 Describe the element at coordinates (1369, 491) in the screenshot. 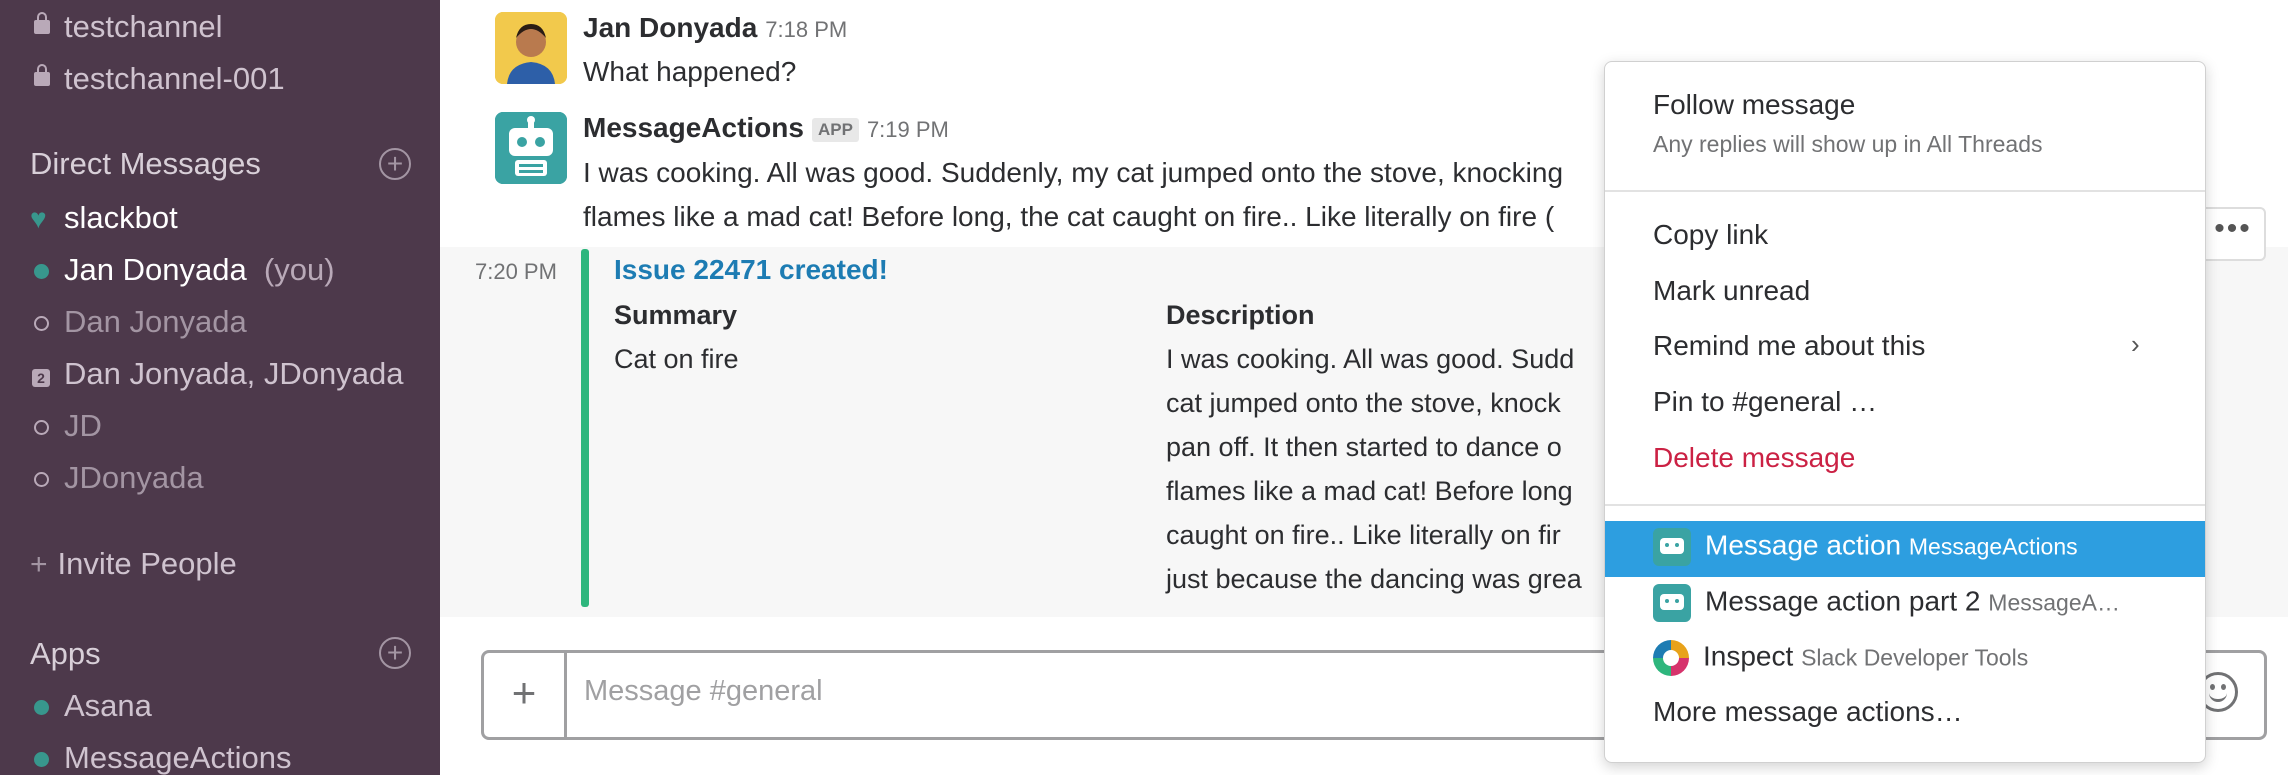

I see `description-line: flames like a mad cat! Before long` at that location.